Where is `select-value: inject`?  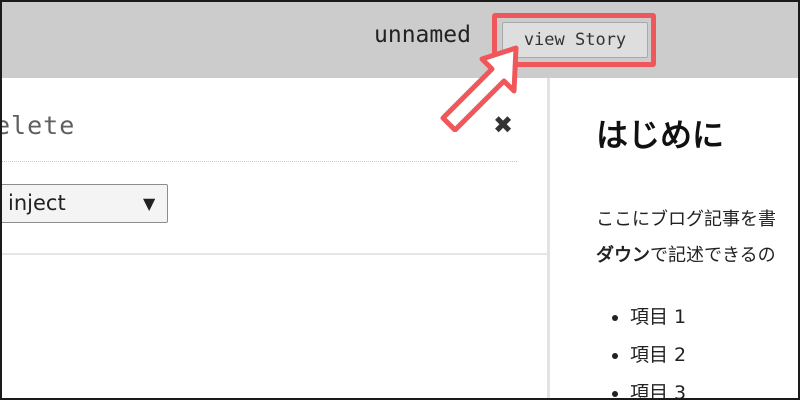
select-value: inject is located at coordinates (37, 203).